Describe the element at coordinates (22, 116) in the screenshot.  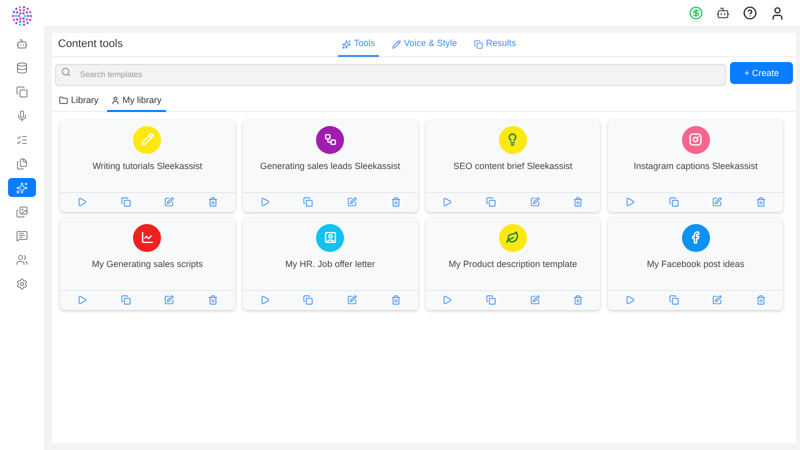
I see `microphone-icon` at that location.